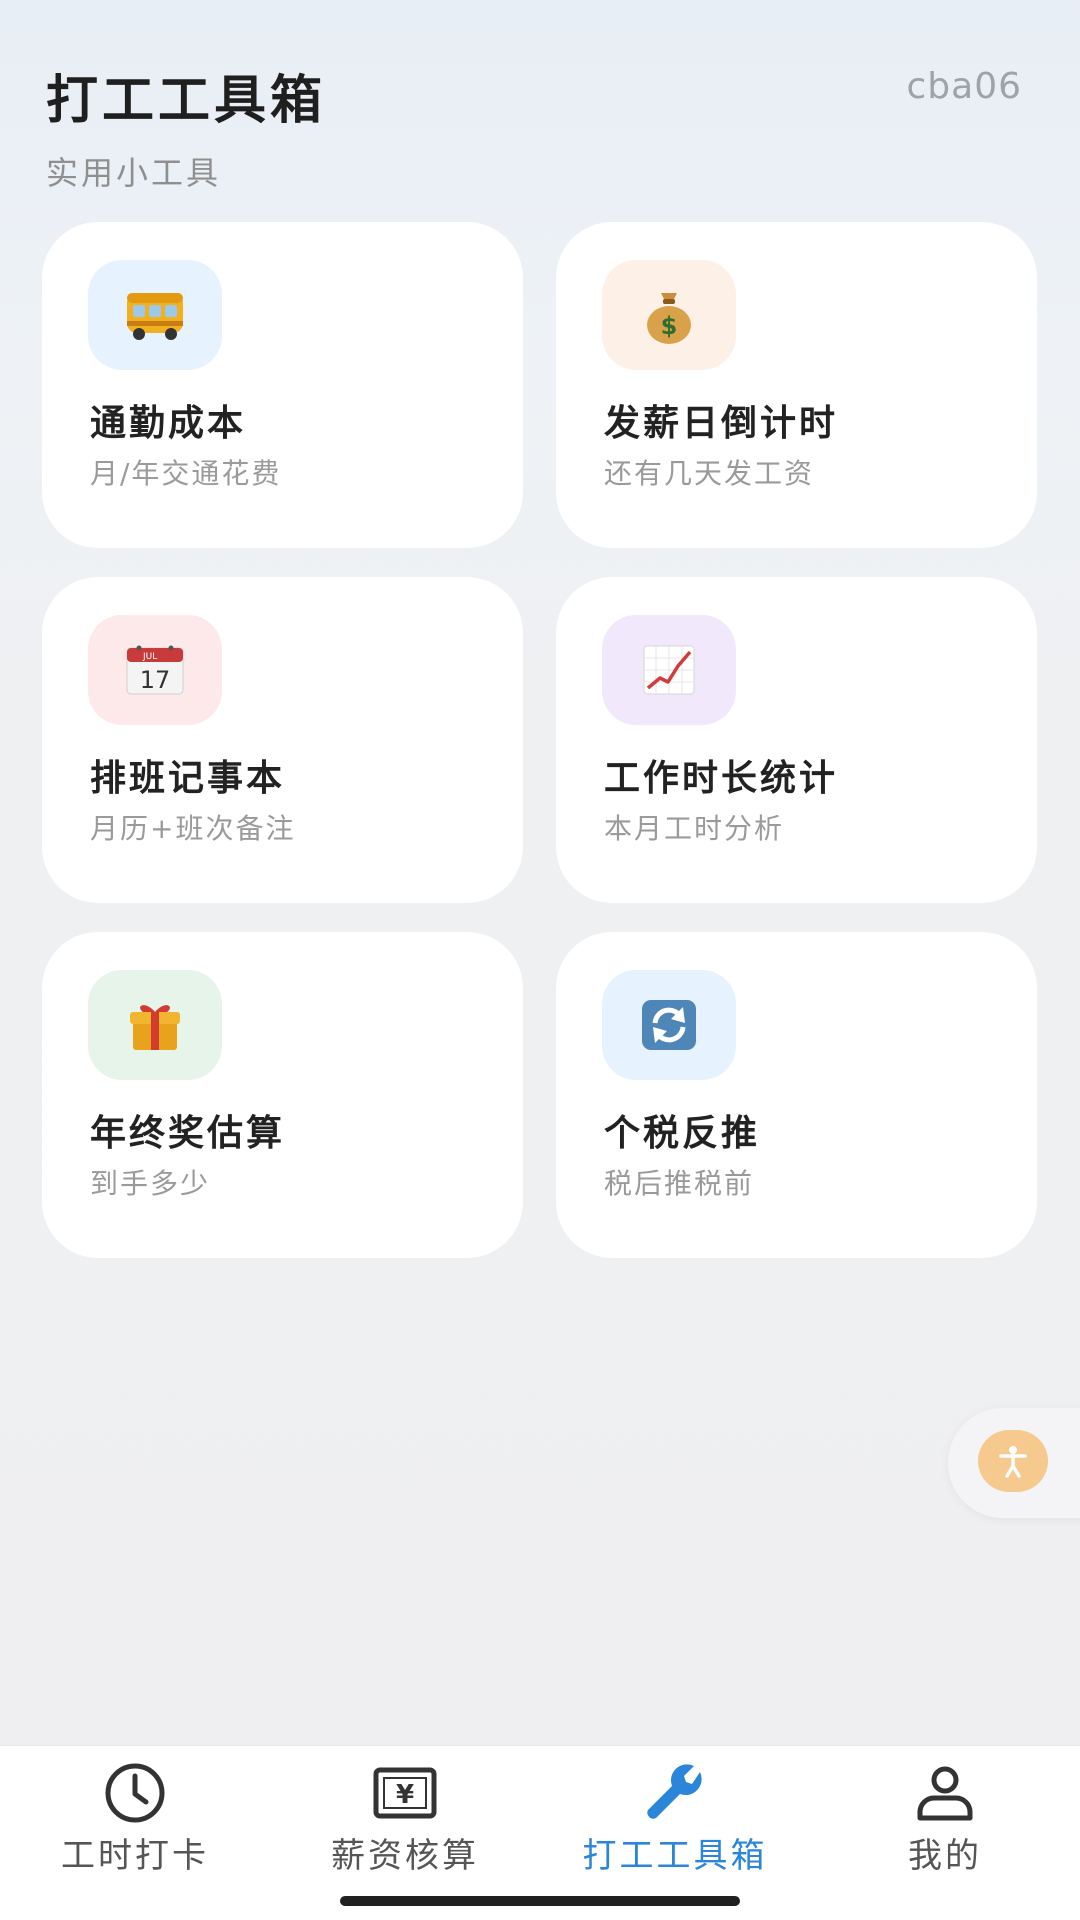 The image size is (1080, 1920). Describe the element at coordinates (669, 670) in the screenshot. I see `chart-increasing-icon` at that location.